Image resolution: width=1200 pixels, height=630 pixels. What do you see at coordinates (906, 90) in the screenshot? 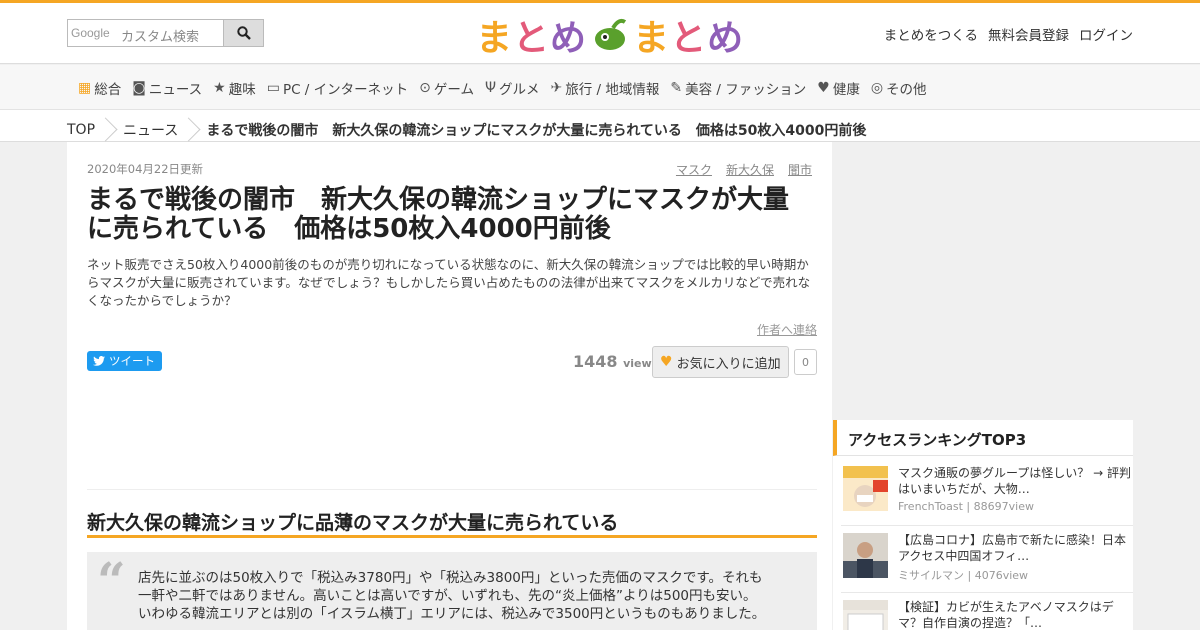
I see `nav-label: その他` at bounding box center [906, 90].